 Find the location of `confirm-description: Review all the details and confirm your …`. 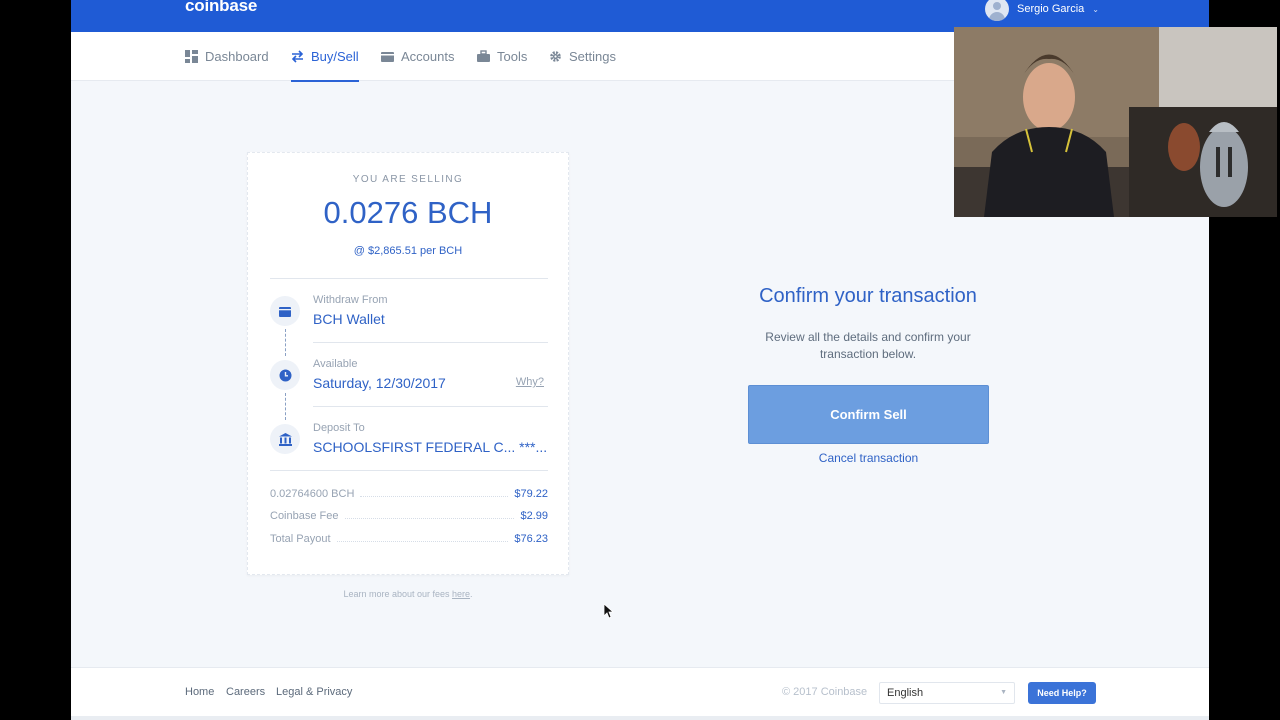

confirm-description: Review all the details and confirm your … is located at coordinates (868, 345).